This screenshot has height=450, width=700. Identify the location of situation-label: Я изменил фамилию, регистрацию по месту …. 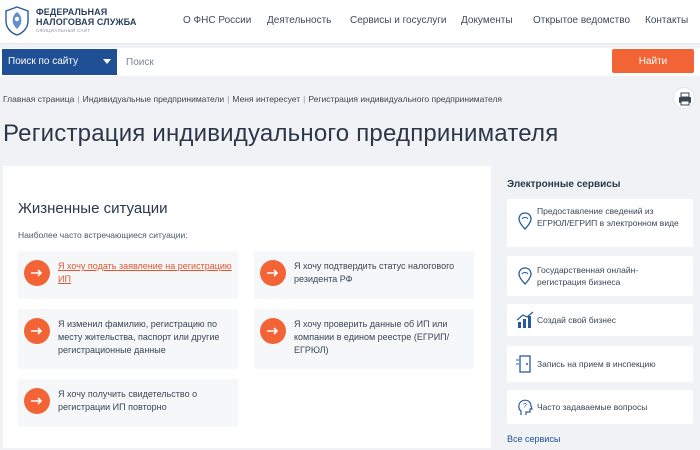
(146, 337).